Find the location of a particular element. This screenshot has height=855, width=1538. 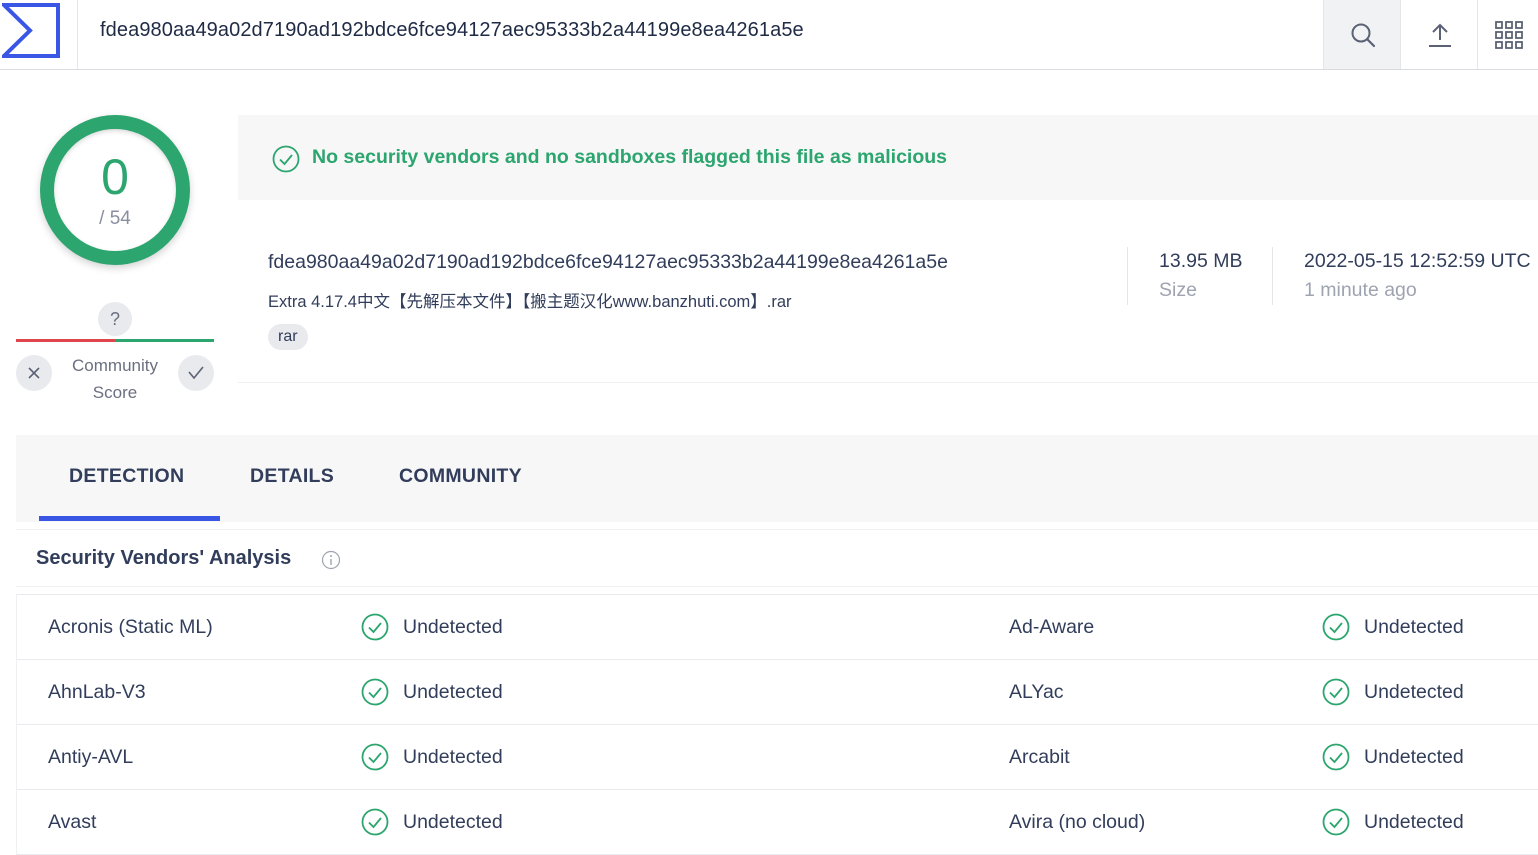

tab-detection: DETECTION is located at coordinates (126, 476).